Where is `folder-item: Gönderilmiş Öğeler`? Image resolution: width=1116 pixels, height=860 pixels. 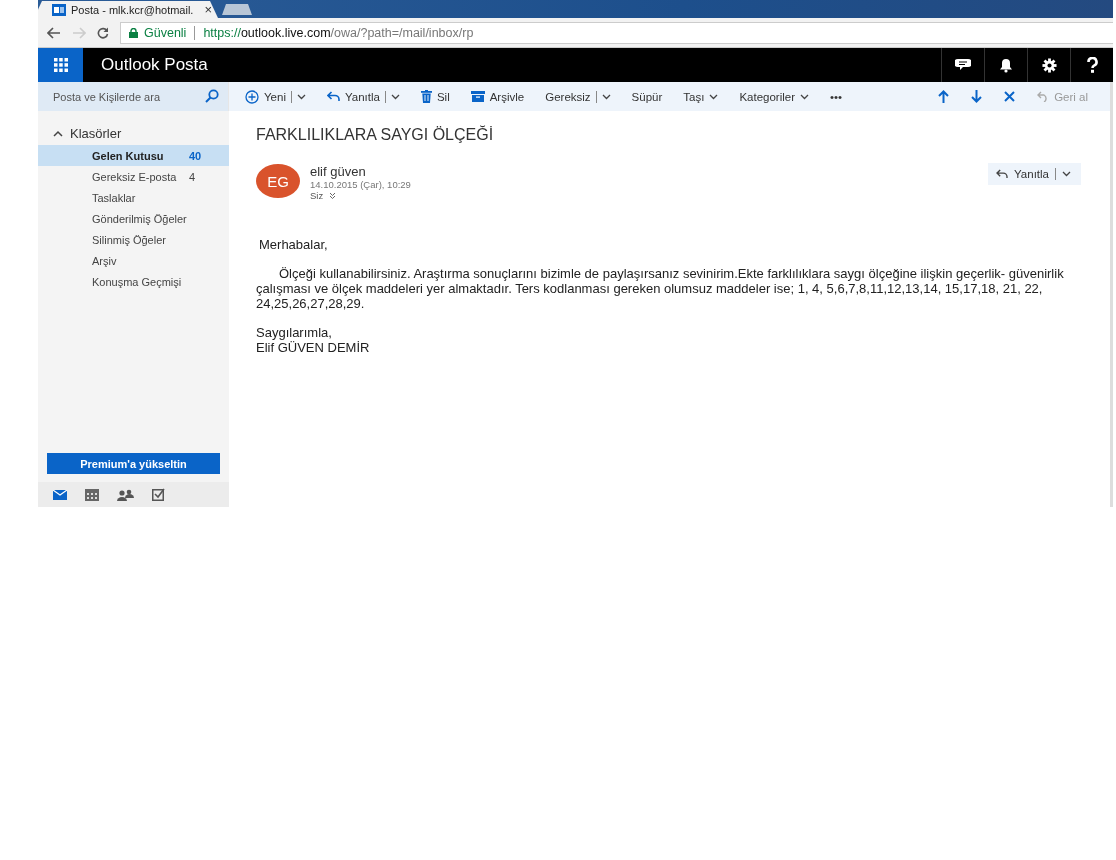
folder-item: Gönderilmiş Öğeler is located at coordinates (133, 218).